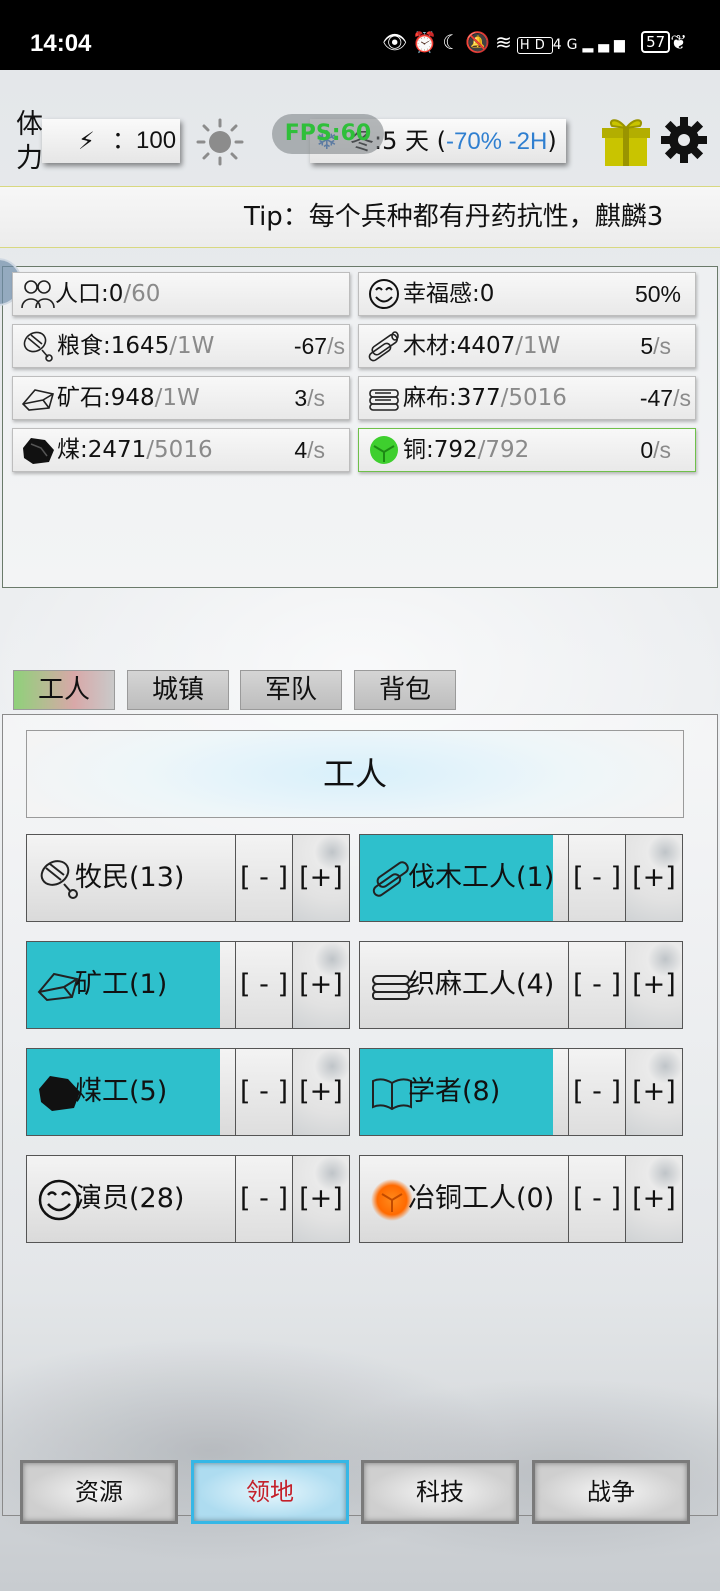  I want to click on tip-bar: Tip：每个兵种都有丹药抗性，麒麟3, so click(360, 217).